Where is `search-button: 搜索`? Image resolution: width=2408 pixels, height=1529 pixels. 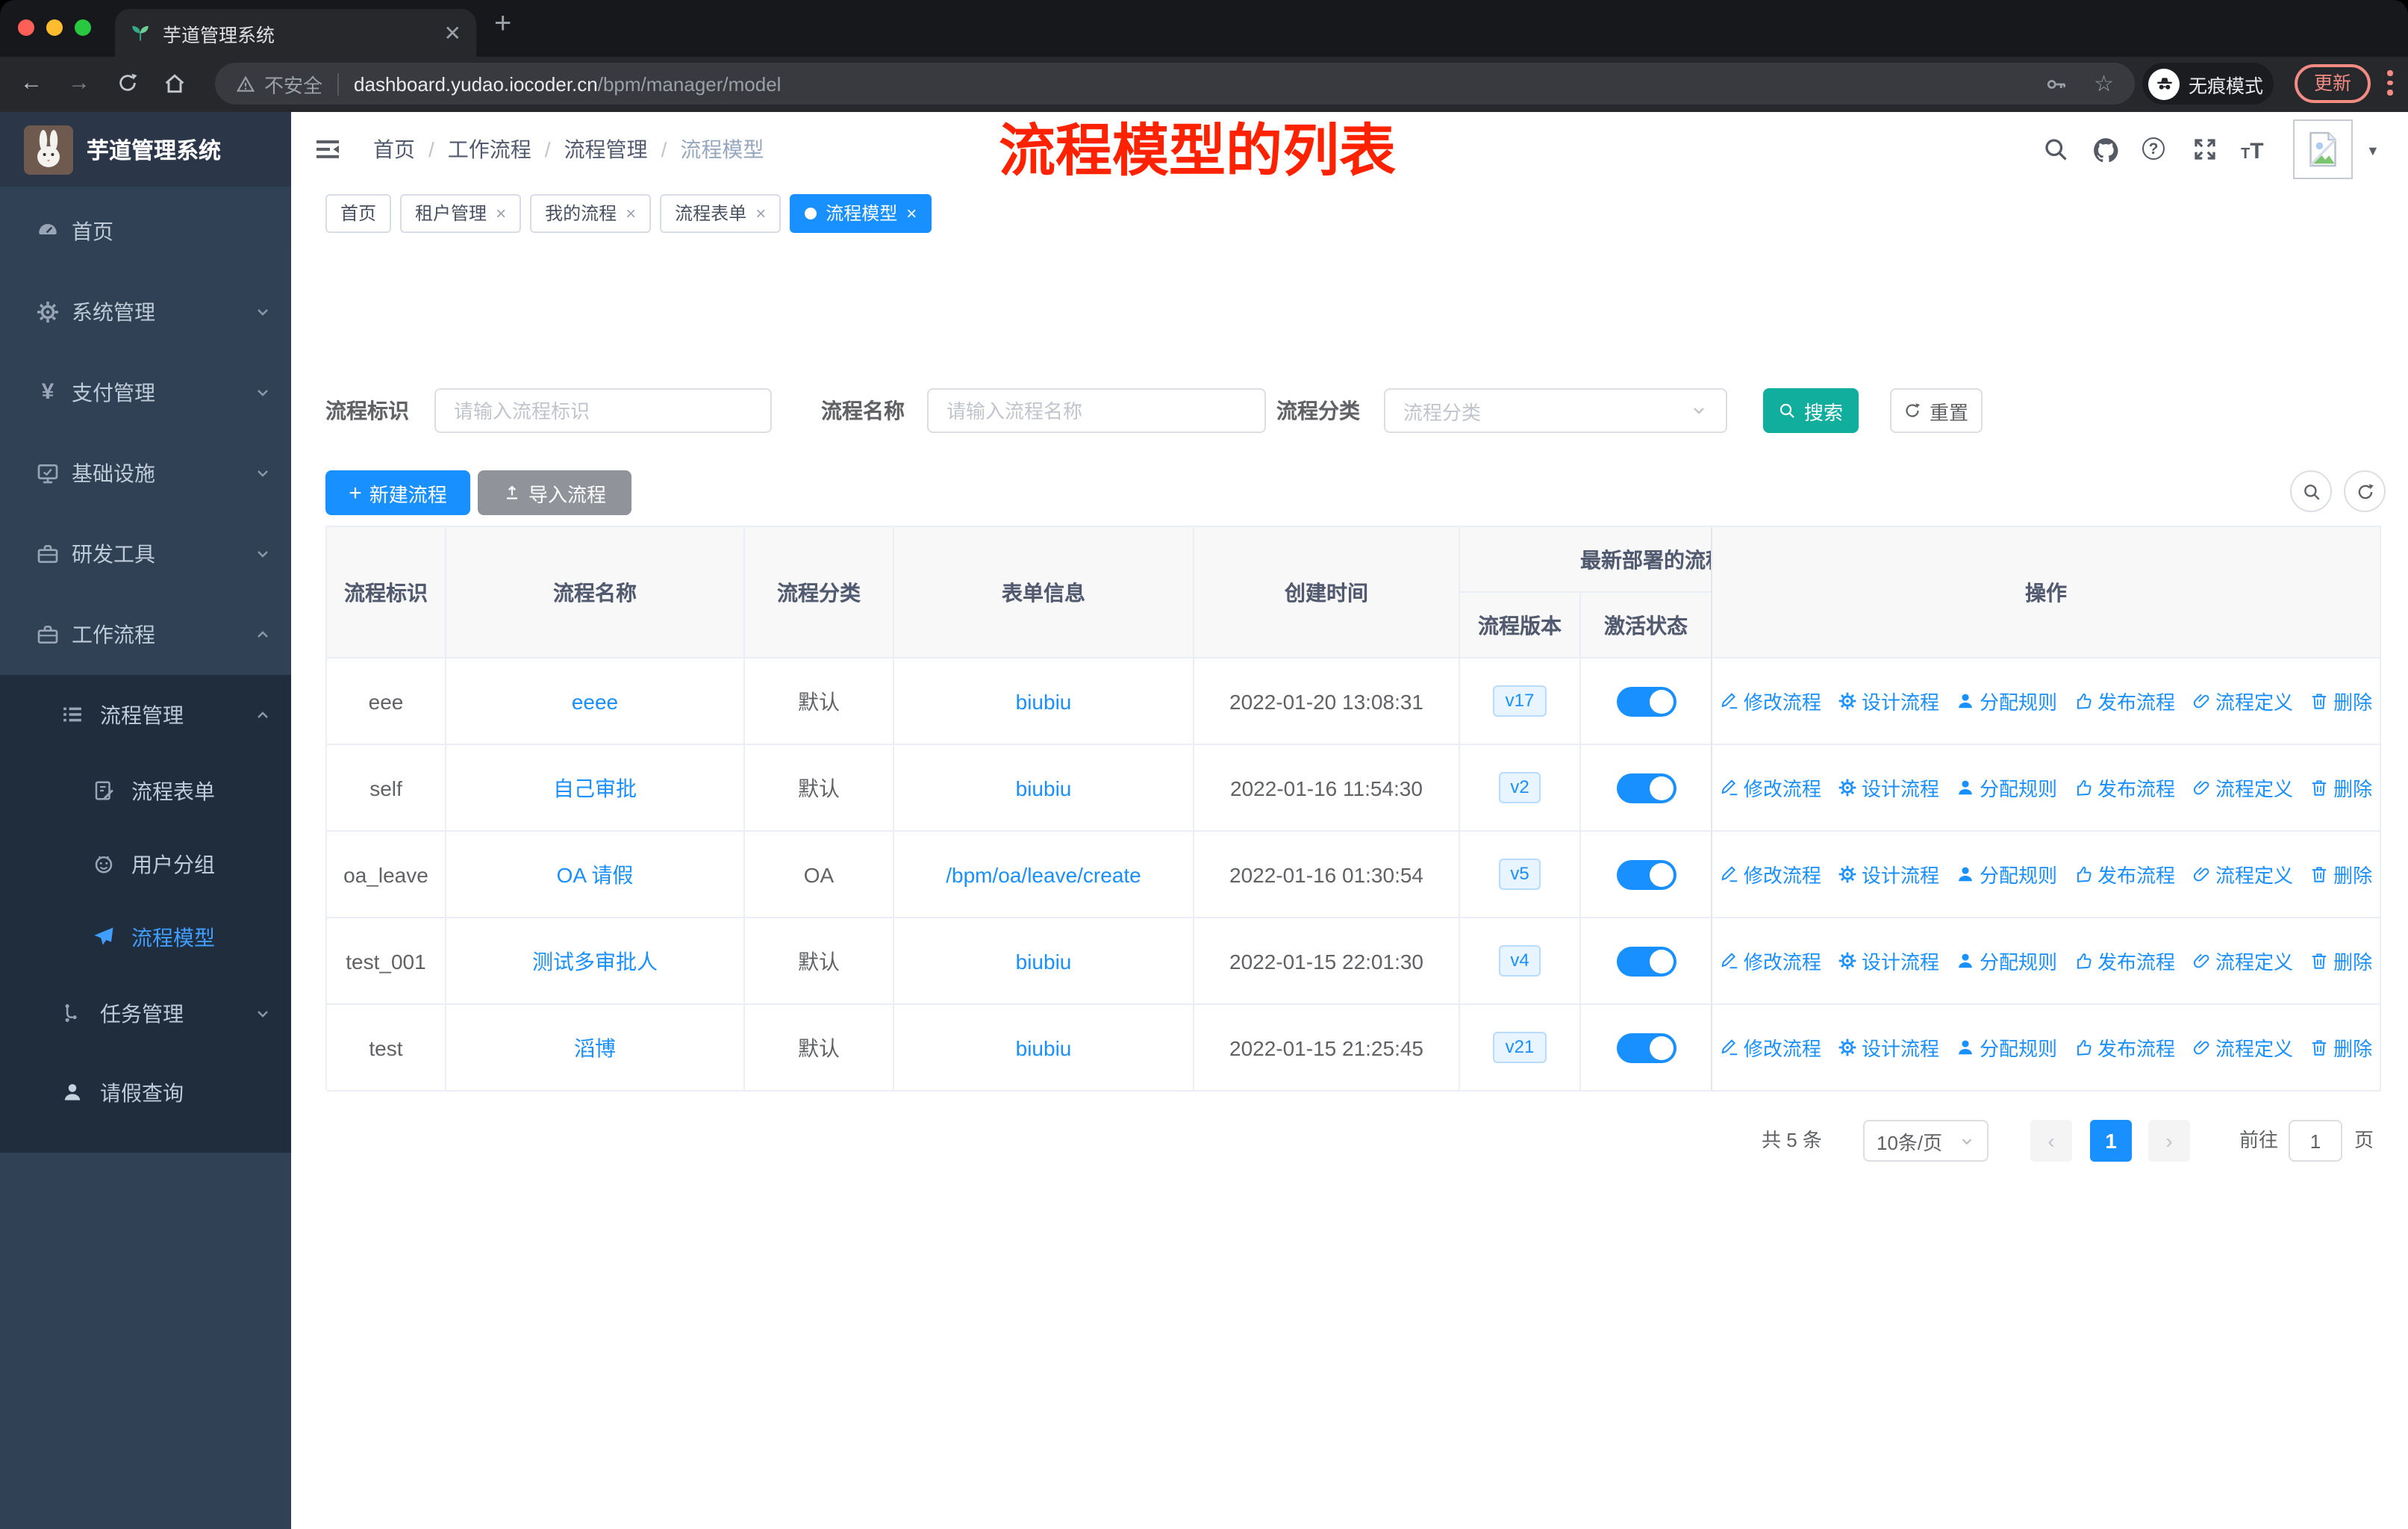 search-button: 搜索 is located at coordinates (1811, 410).